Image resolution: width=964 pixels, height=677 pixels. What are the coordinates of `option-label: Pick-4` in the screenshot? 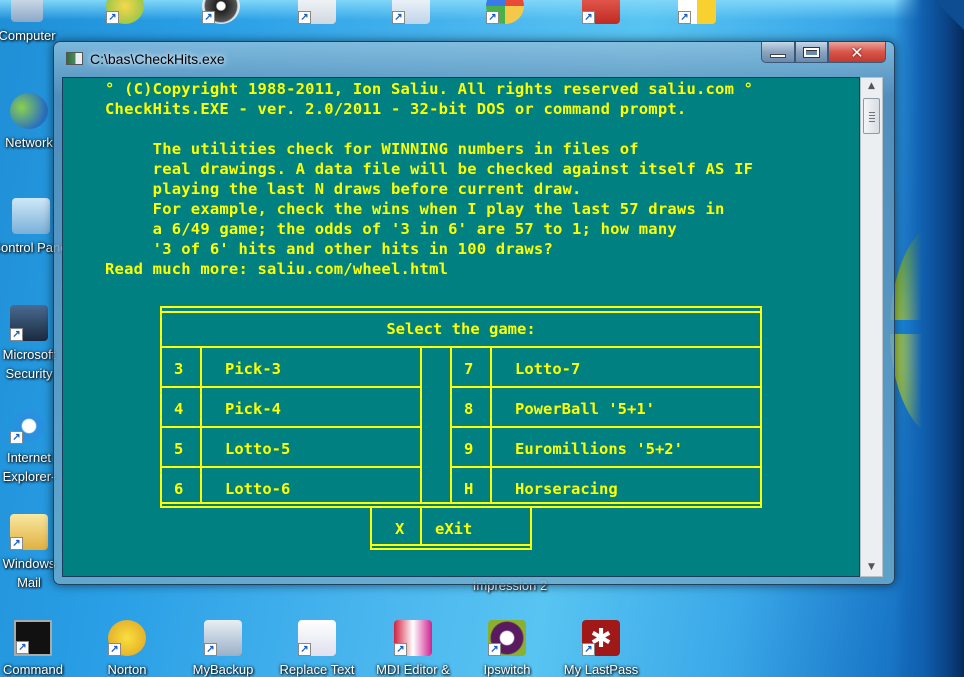 It's located at (253, 409).